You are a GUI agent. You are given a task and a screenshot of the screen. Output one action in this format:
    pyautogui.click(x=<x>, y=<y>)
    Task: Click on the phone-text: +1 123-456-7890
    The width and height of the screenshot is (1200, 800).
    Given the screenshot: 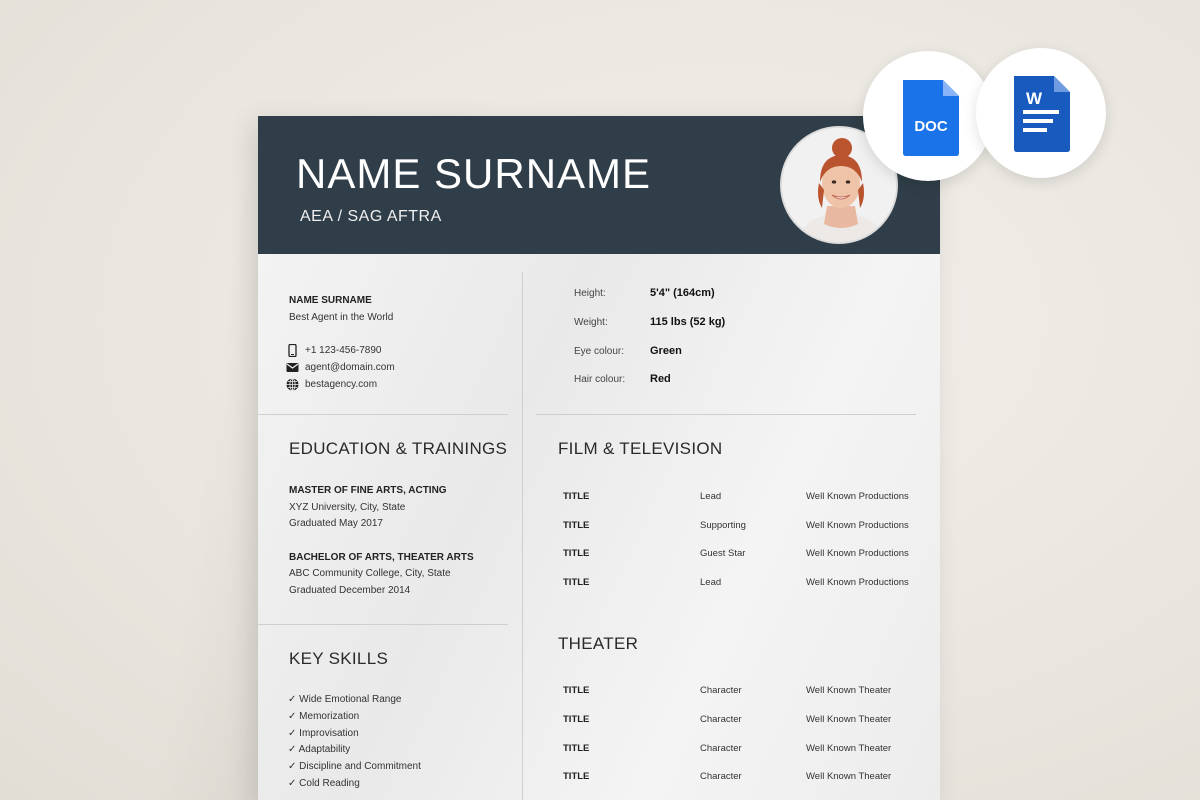 What is the action you would take?
    pyautogui.click(x=343, y=350)
    